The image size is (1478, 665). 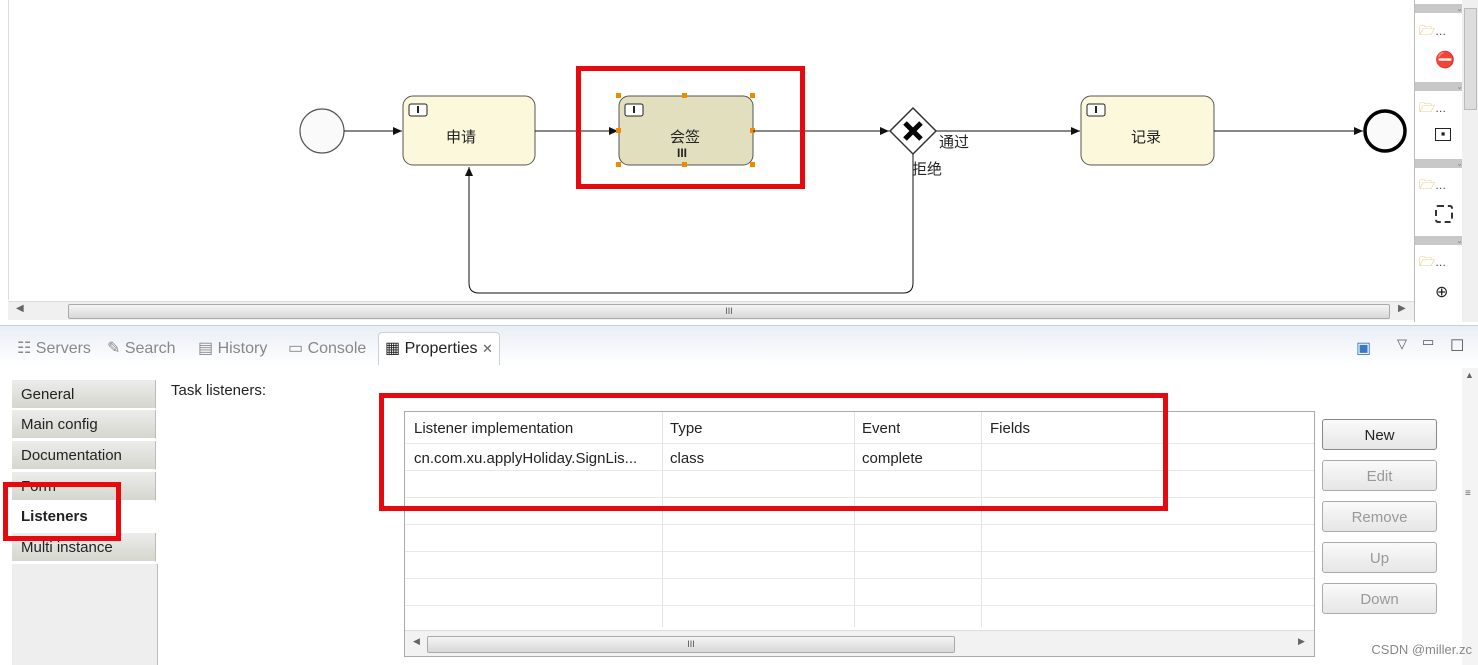 I want to click on error-end-event-icon: ⛔, so click(x=1445, y=60).